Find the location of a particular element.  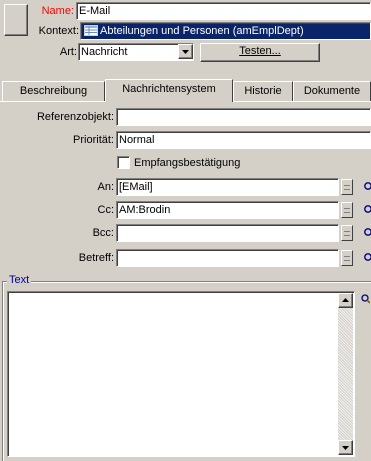

kontext-field: Abteilungen und Personen (amEmplDept) is located at coordinates (225, 31).